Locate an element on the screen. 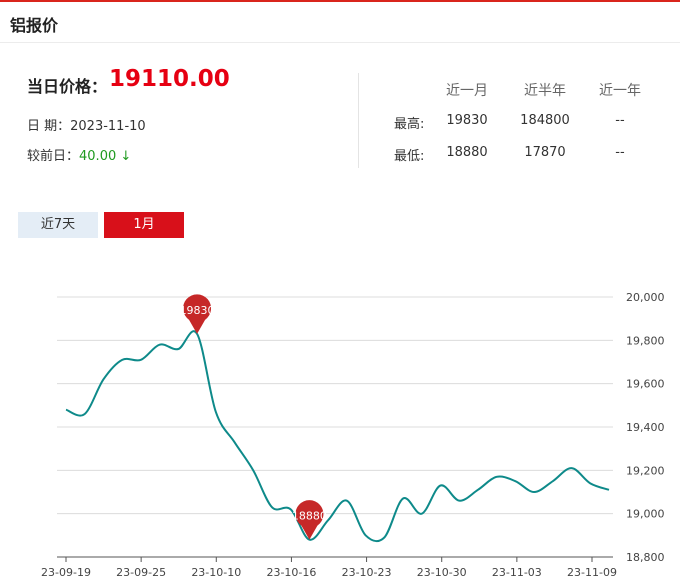 This screenshot has width=680, height=580. stats-high-month: 19830 is located at coordinates (467, 120).